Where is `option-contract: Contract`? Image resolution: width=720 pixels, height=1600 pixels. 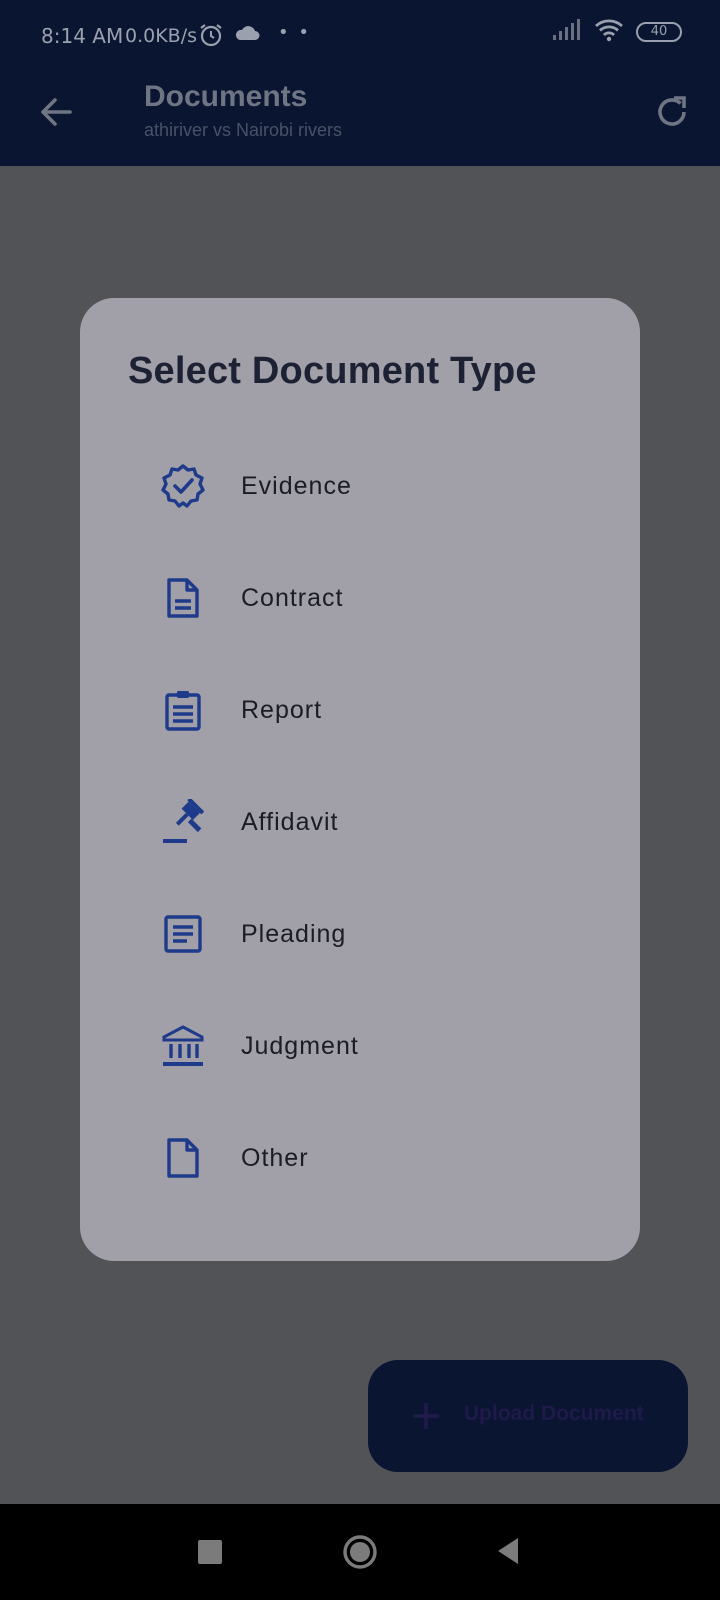 option-contract: Contract is located at coordinates (360, 598).